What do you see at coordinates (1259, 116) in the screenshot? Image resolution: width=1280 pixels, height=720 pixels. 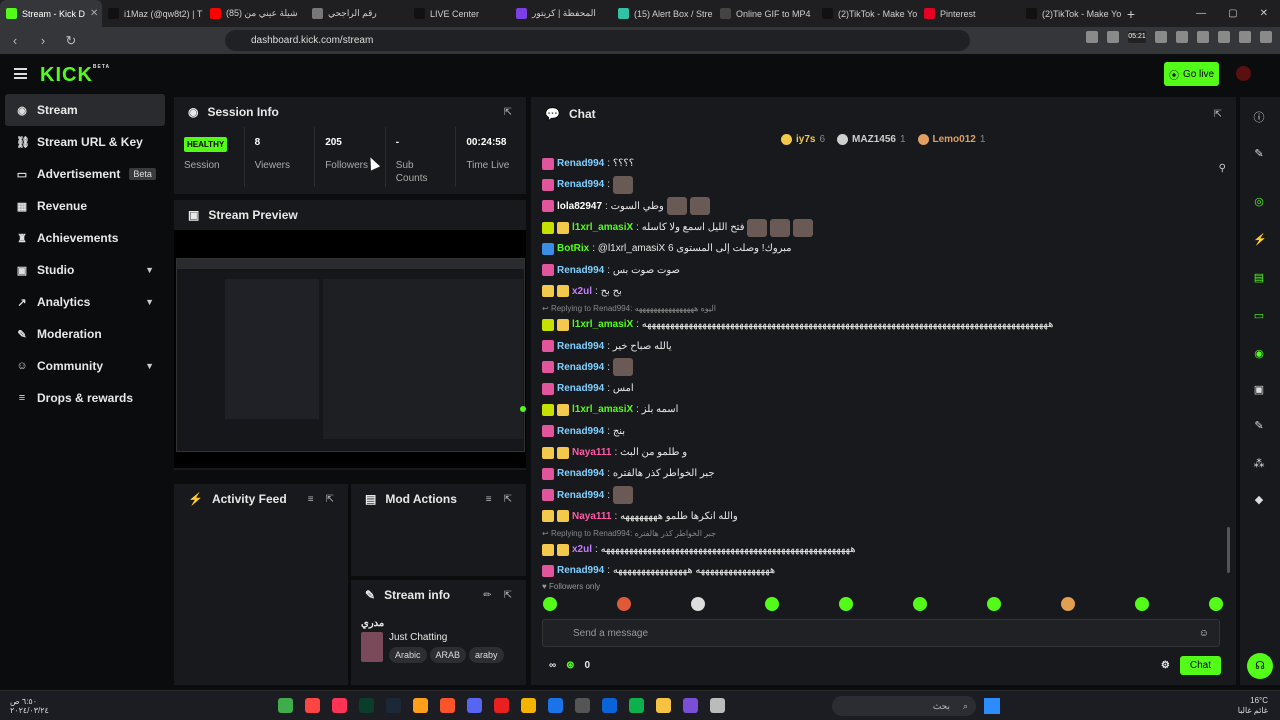 I see `info-icon: ⓘ` at bounding box center [1259, 116].